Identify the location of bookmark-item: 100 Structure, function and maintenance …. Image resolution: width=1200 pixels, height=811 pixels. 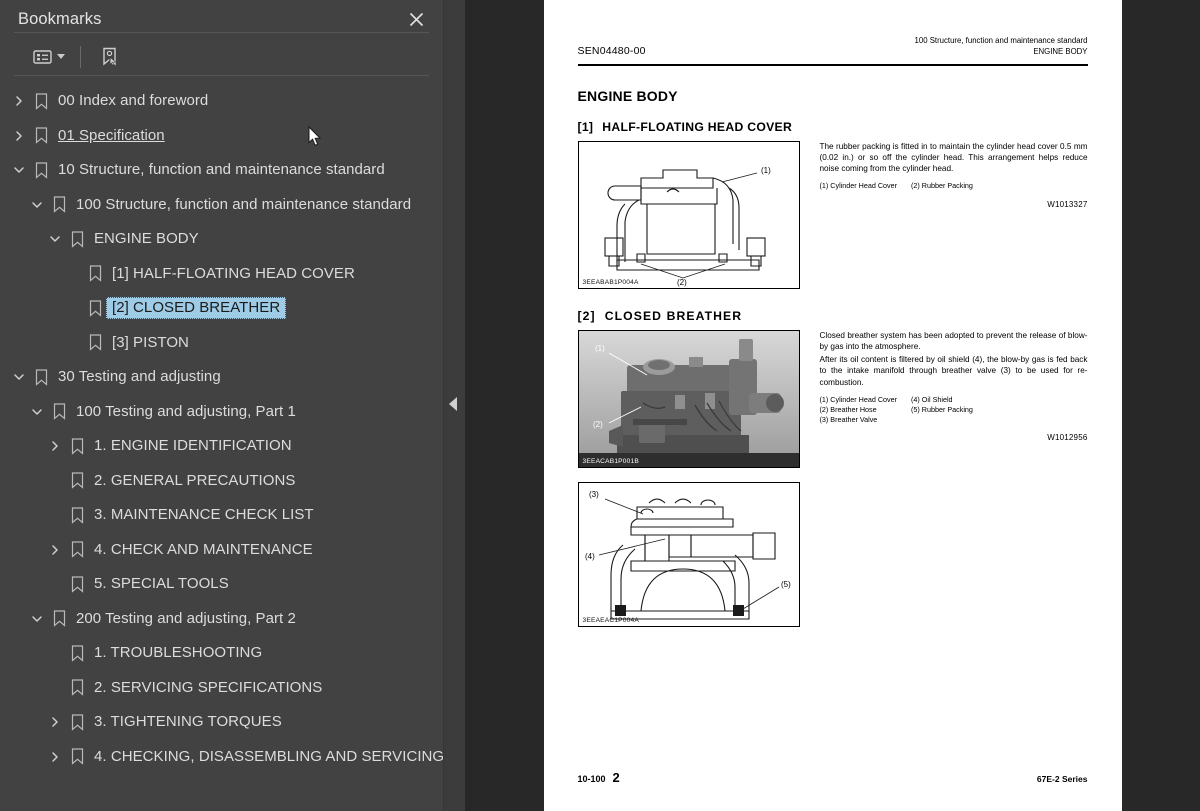
(221, 205).